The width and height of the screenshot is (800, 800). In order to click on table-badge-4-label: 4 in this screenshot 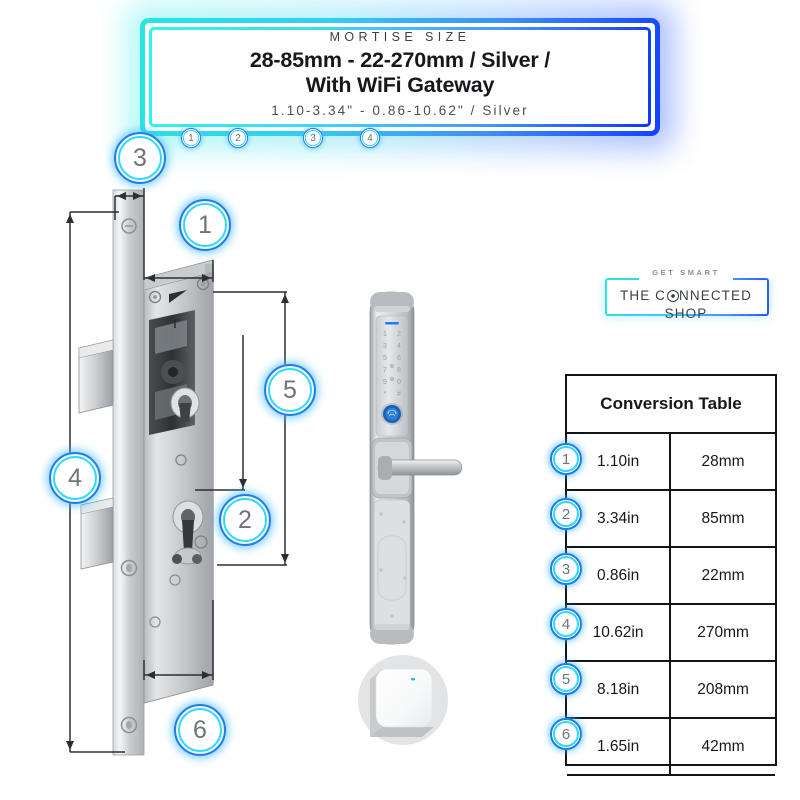, I will do `click(566, 624)`.